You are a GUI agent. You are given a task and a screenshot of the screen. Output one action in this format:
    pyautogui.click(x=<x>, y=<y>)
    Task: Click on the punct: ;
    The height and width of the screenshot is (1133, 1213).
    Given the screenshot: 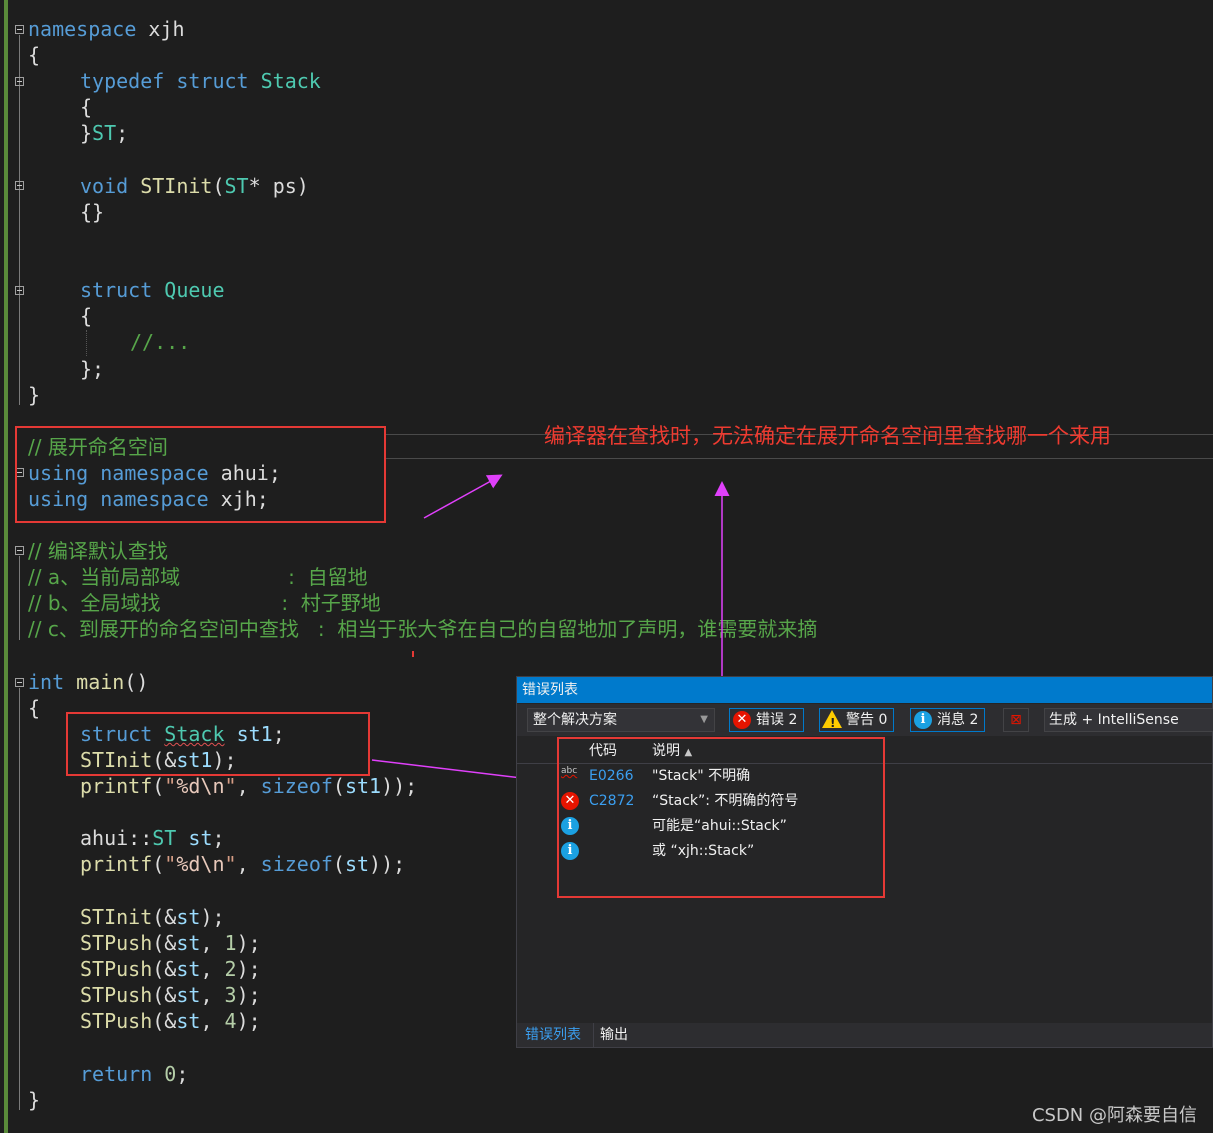 What is the action you would take?
    pyautogui.click(x=122, y=133)
    